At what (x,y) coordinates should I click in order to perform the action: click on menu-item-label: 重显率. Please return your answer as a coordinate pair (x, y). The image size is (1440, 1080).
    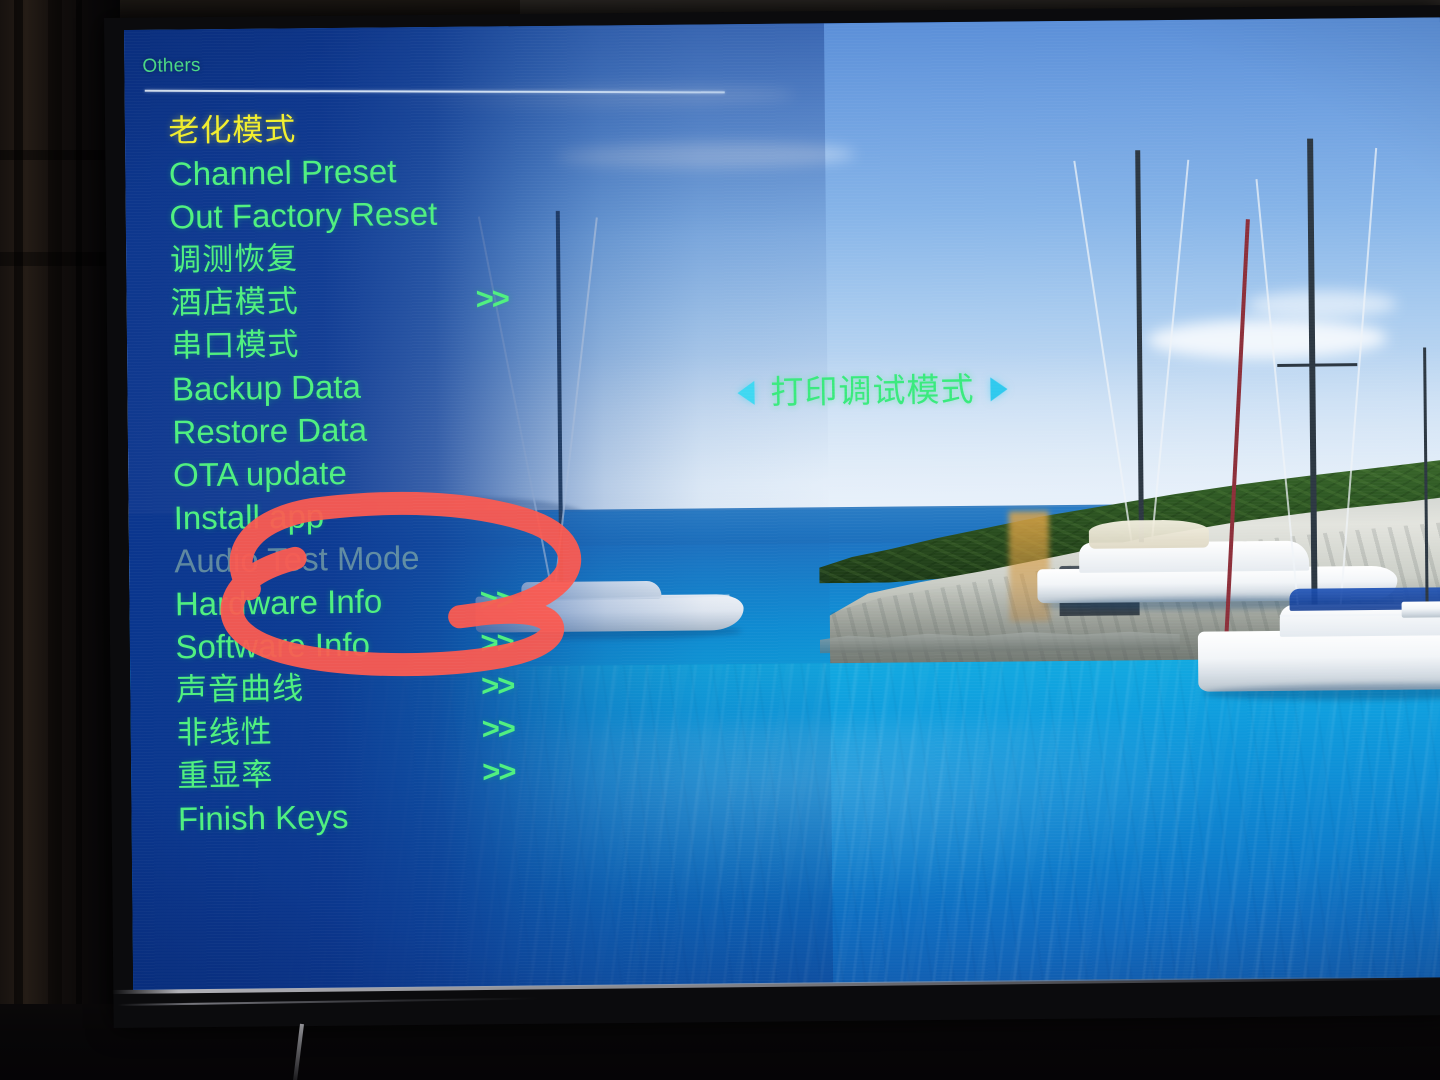
    Looking at the image, I should click on (225, 775).